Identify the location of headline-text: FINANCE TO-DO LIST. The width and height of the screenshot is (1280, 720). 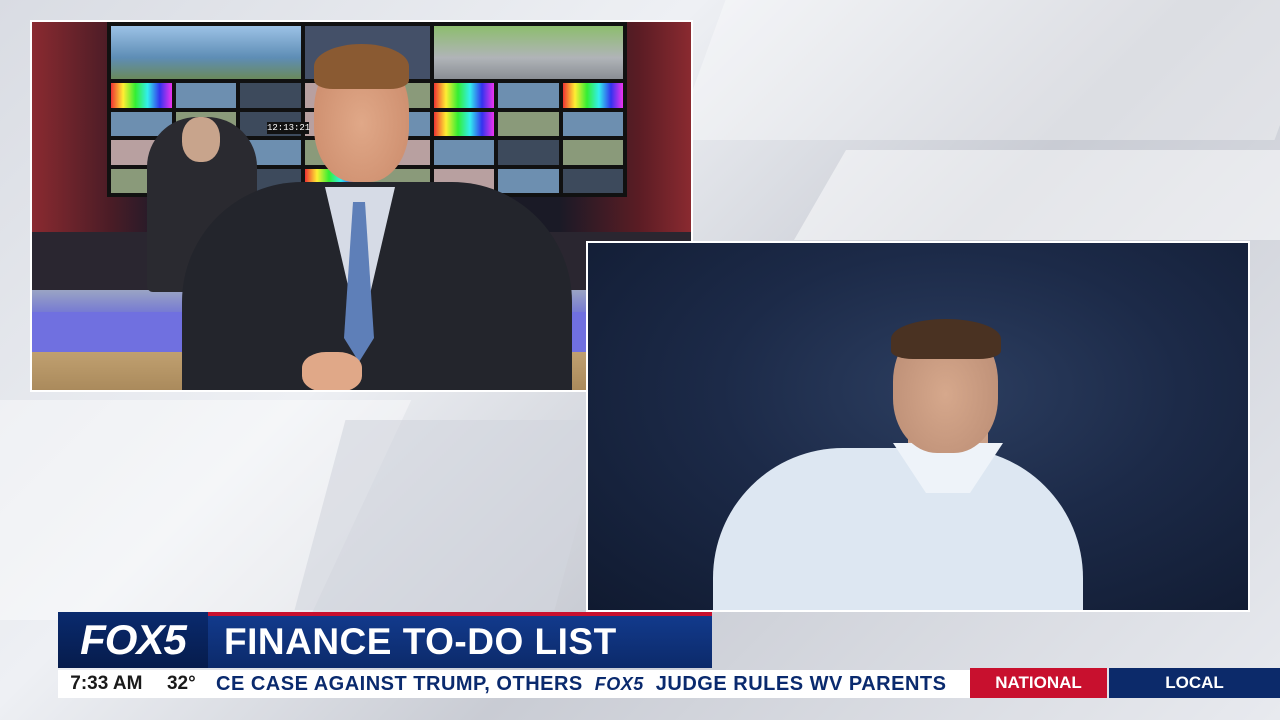
(420, 641).